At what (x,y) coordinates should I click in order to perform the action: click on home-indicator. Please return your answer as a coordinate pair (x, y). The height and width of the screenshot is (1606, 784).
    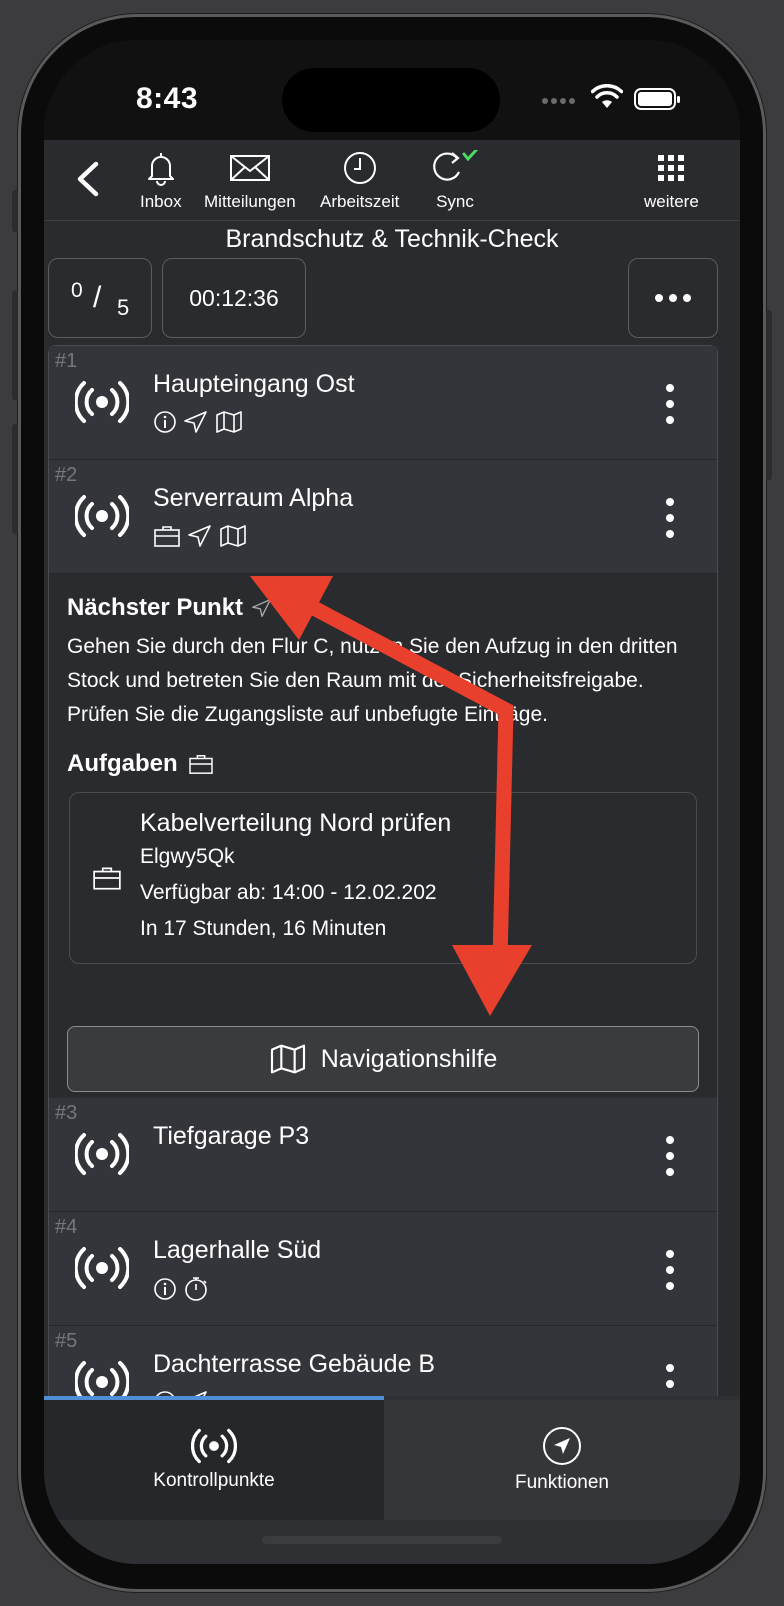
    Looking at the image, I should click on (382, 1540).